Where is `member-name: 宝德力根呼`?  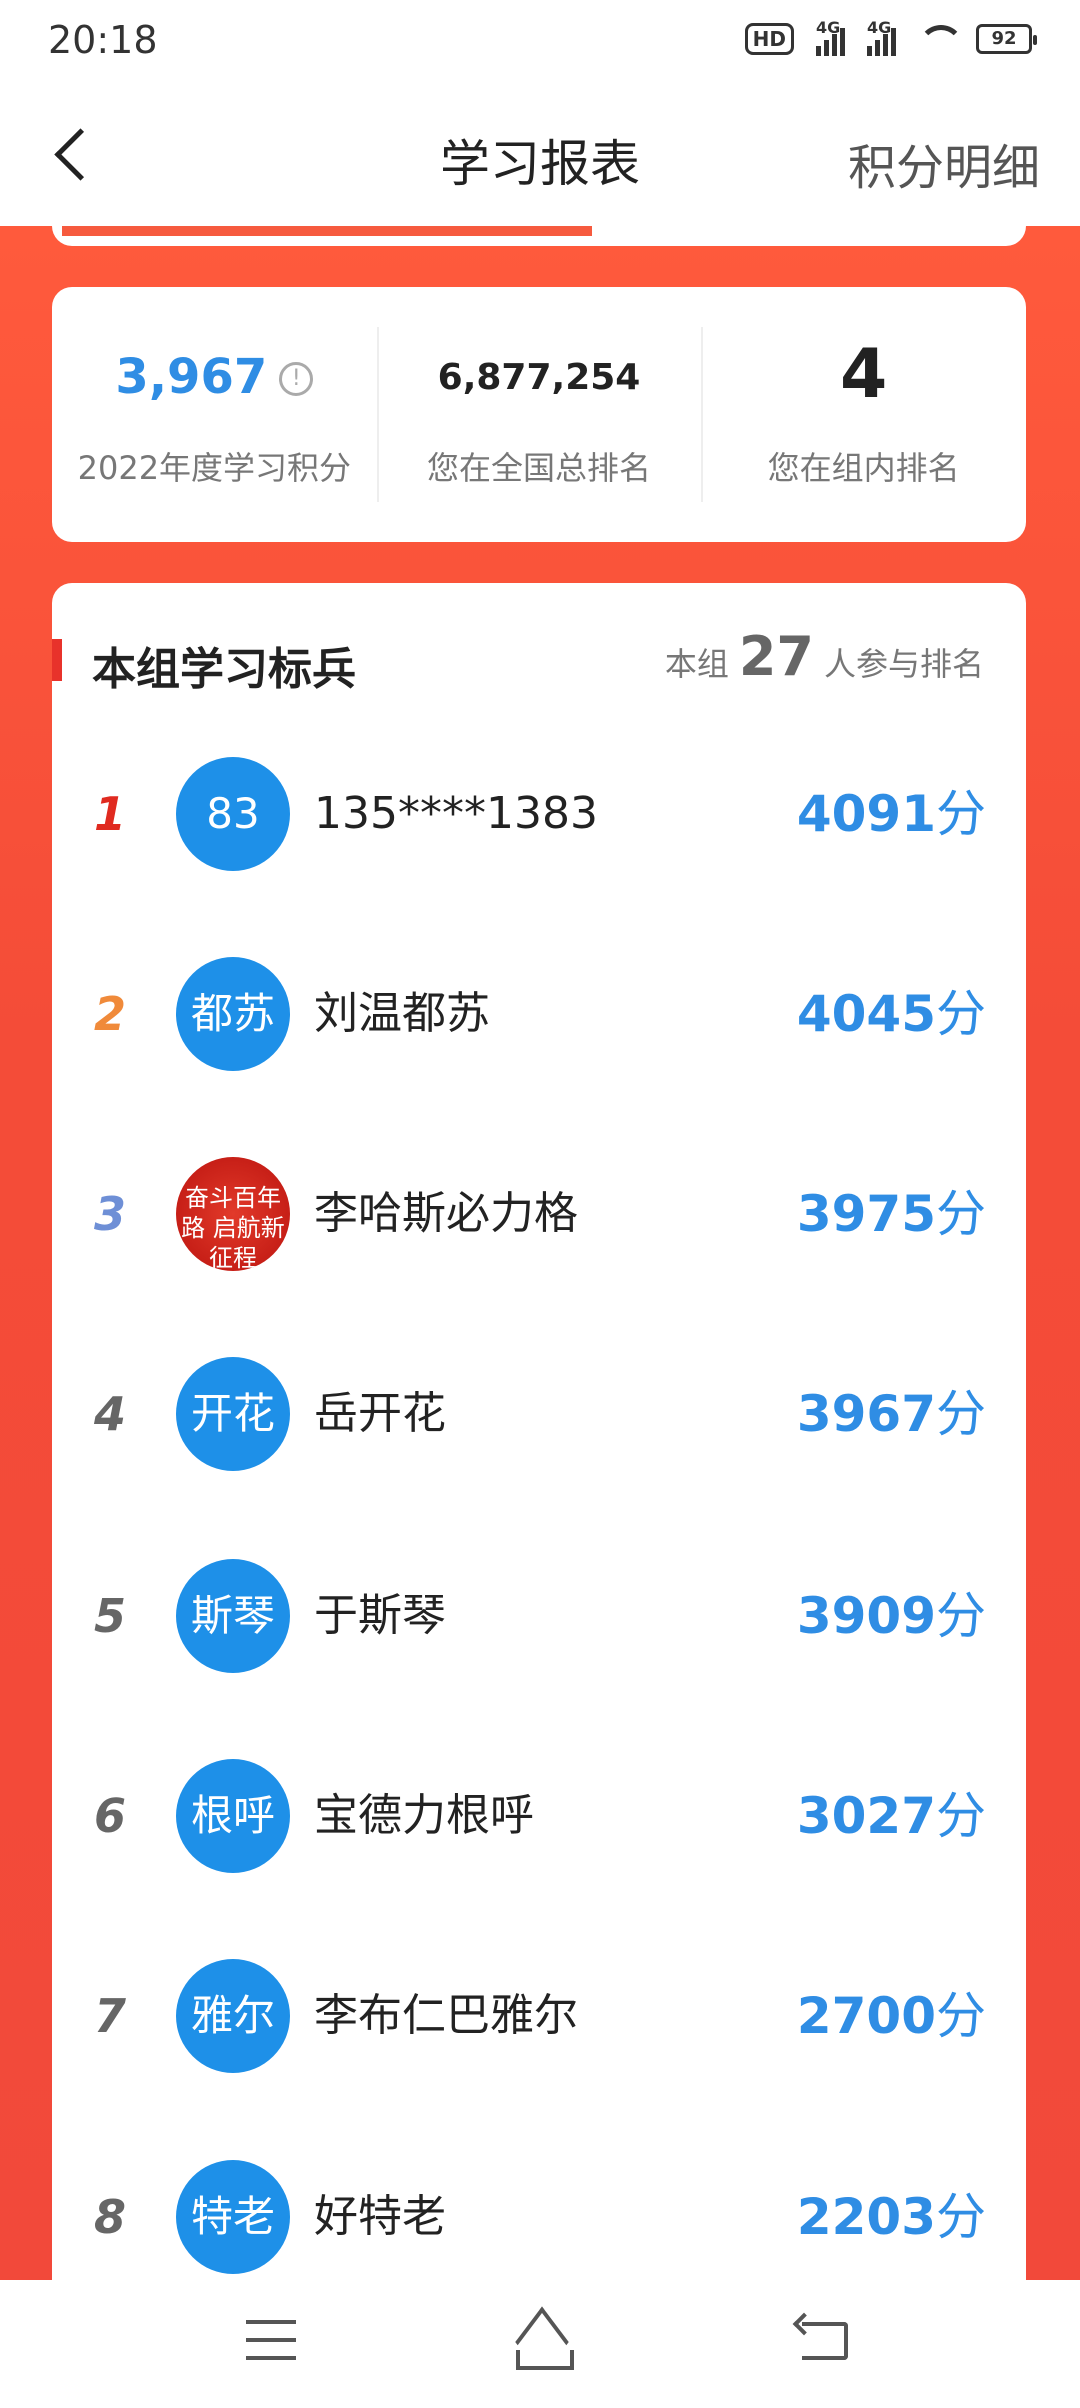 member-name: 宝德力根呼 is located at coordinates (424, 1815).